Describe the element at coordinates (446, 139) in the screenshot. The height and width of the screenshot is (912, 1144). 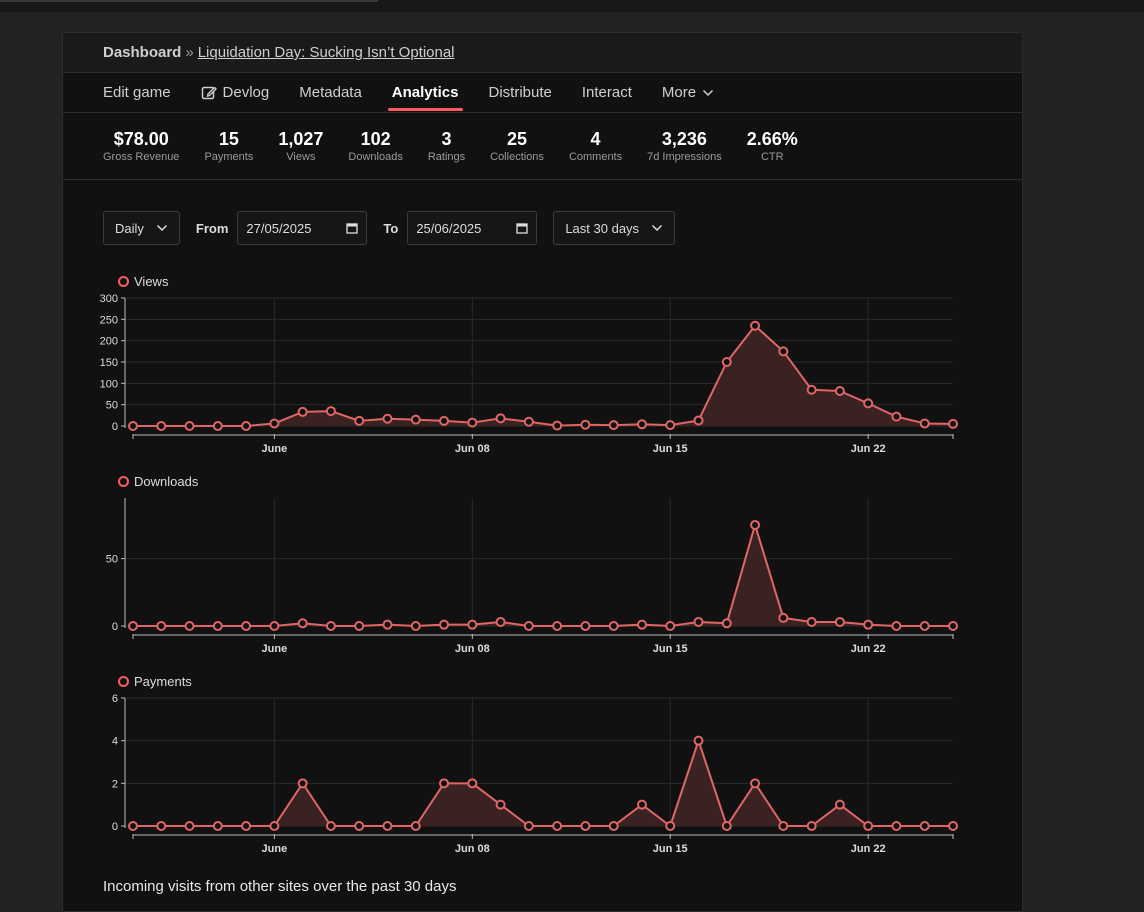
I see `stat-value: 3` at that location.